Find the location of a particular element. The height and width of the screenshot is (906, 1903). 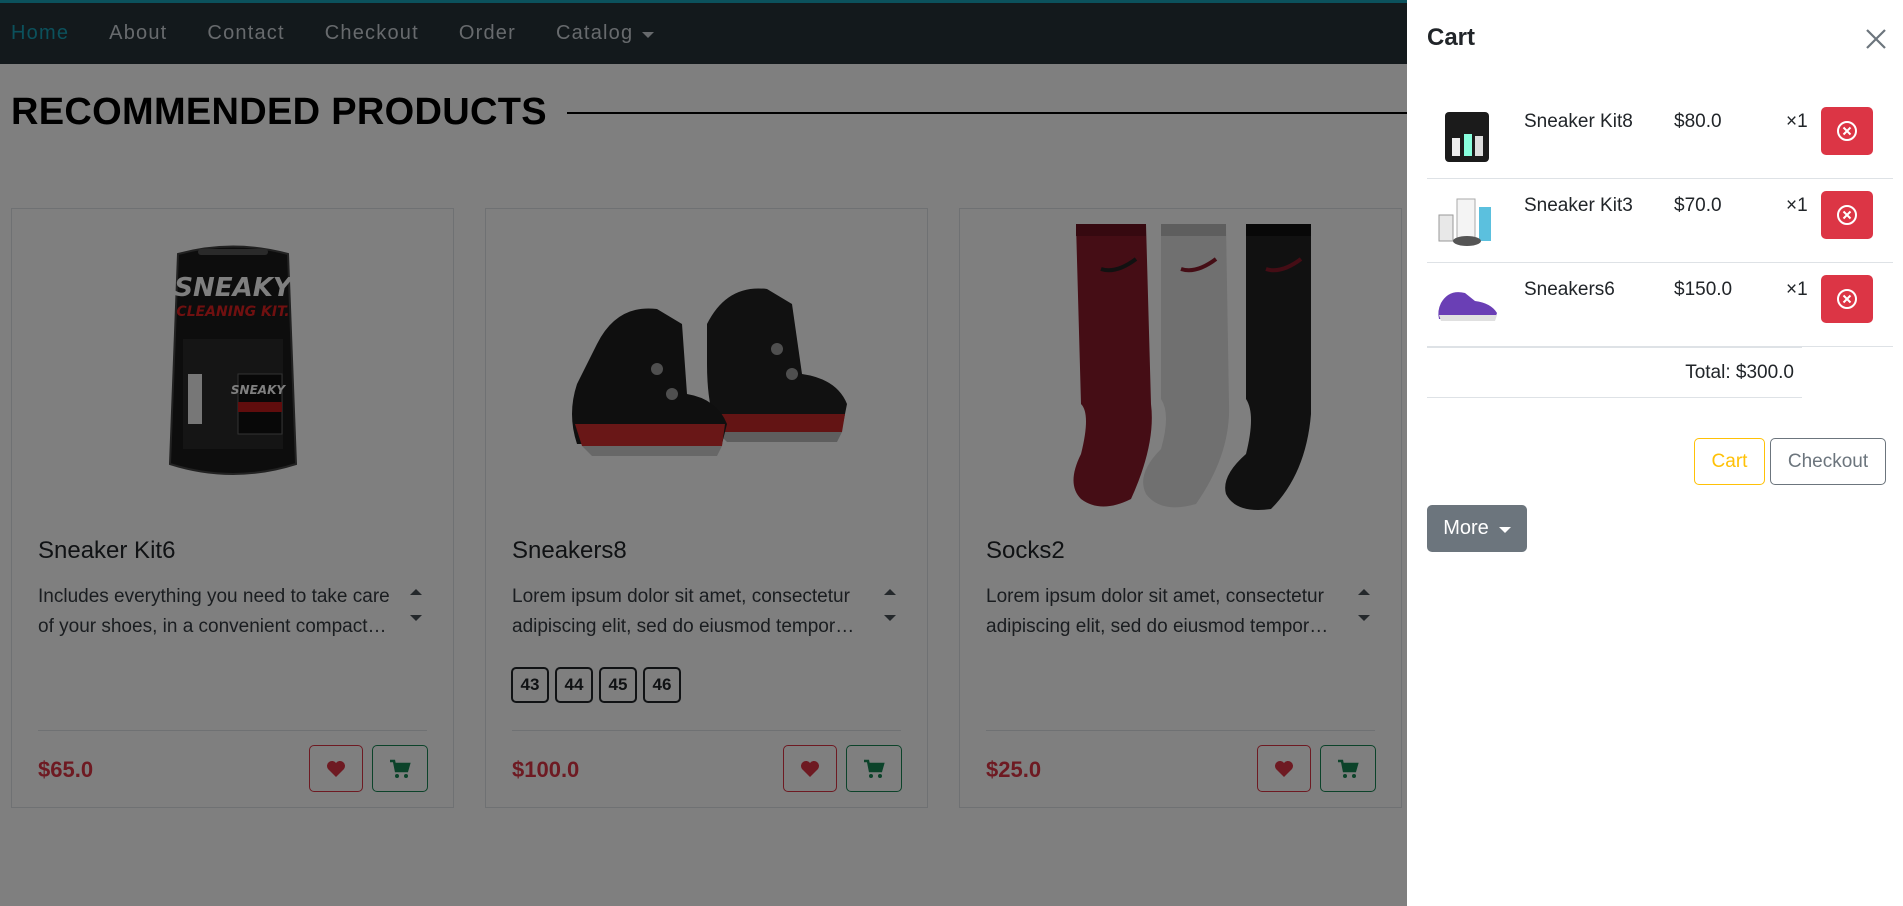

more-button-label: More is located at coordinates (1466, 528).